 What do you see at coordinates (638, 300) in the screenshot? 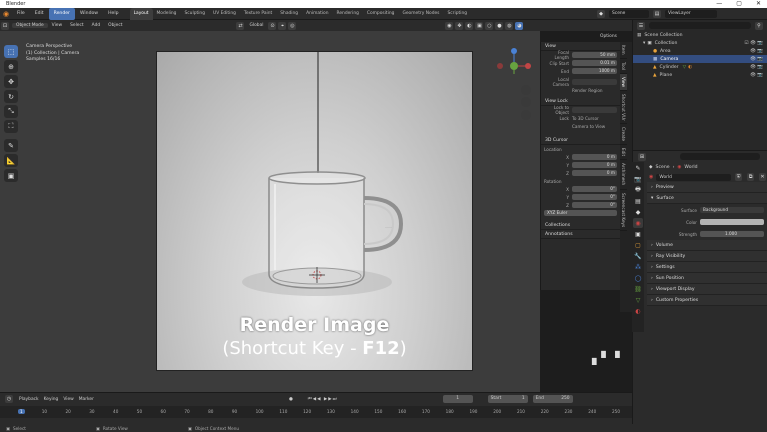
I see `data-tab-icon: ▽` at bounding box center [638, 300].